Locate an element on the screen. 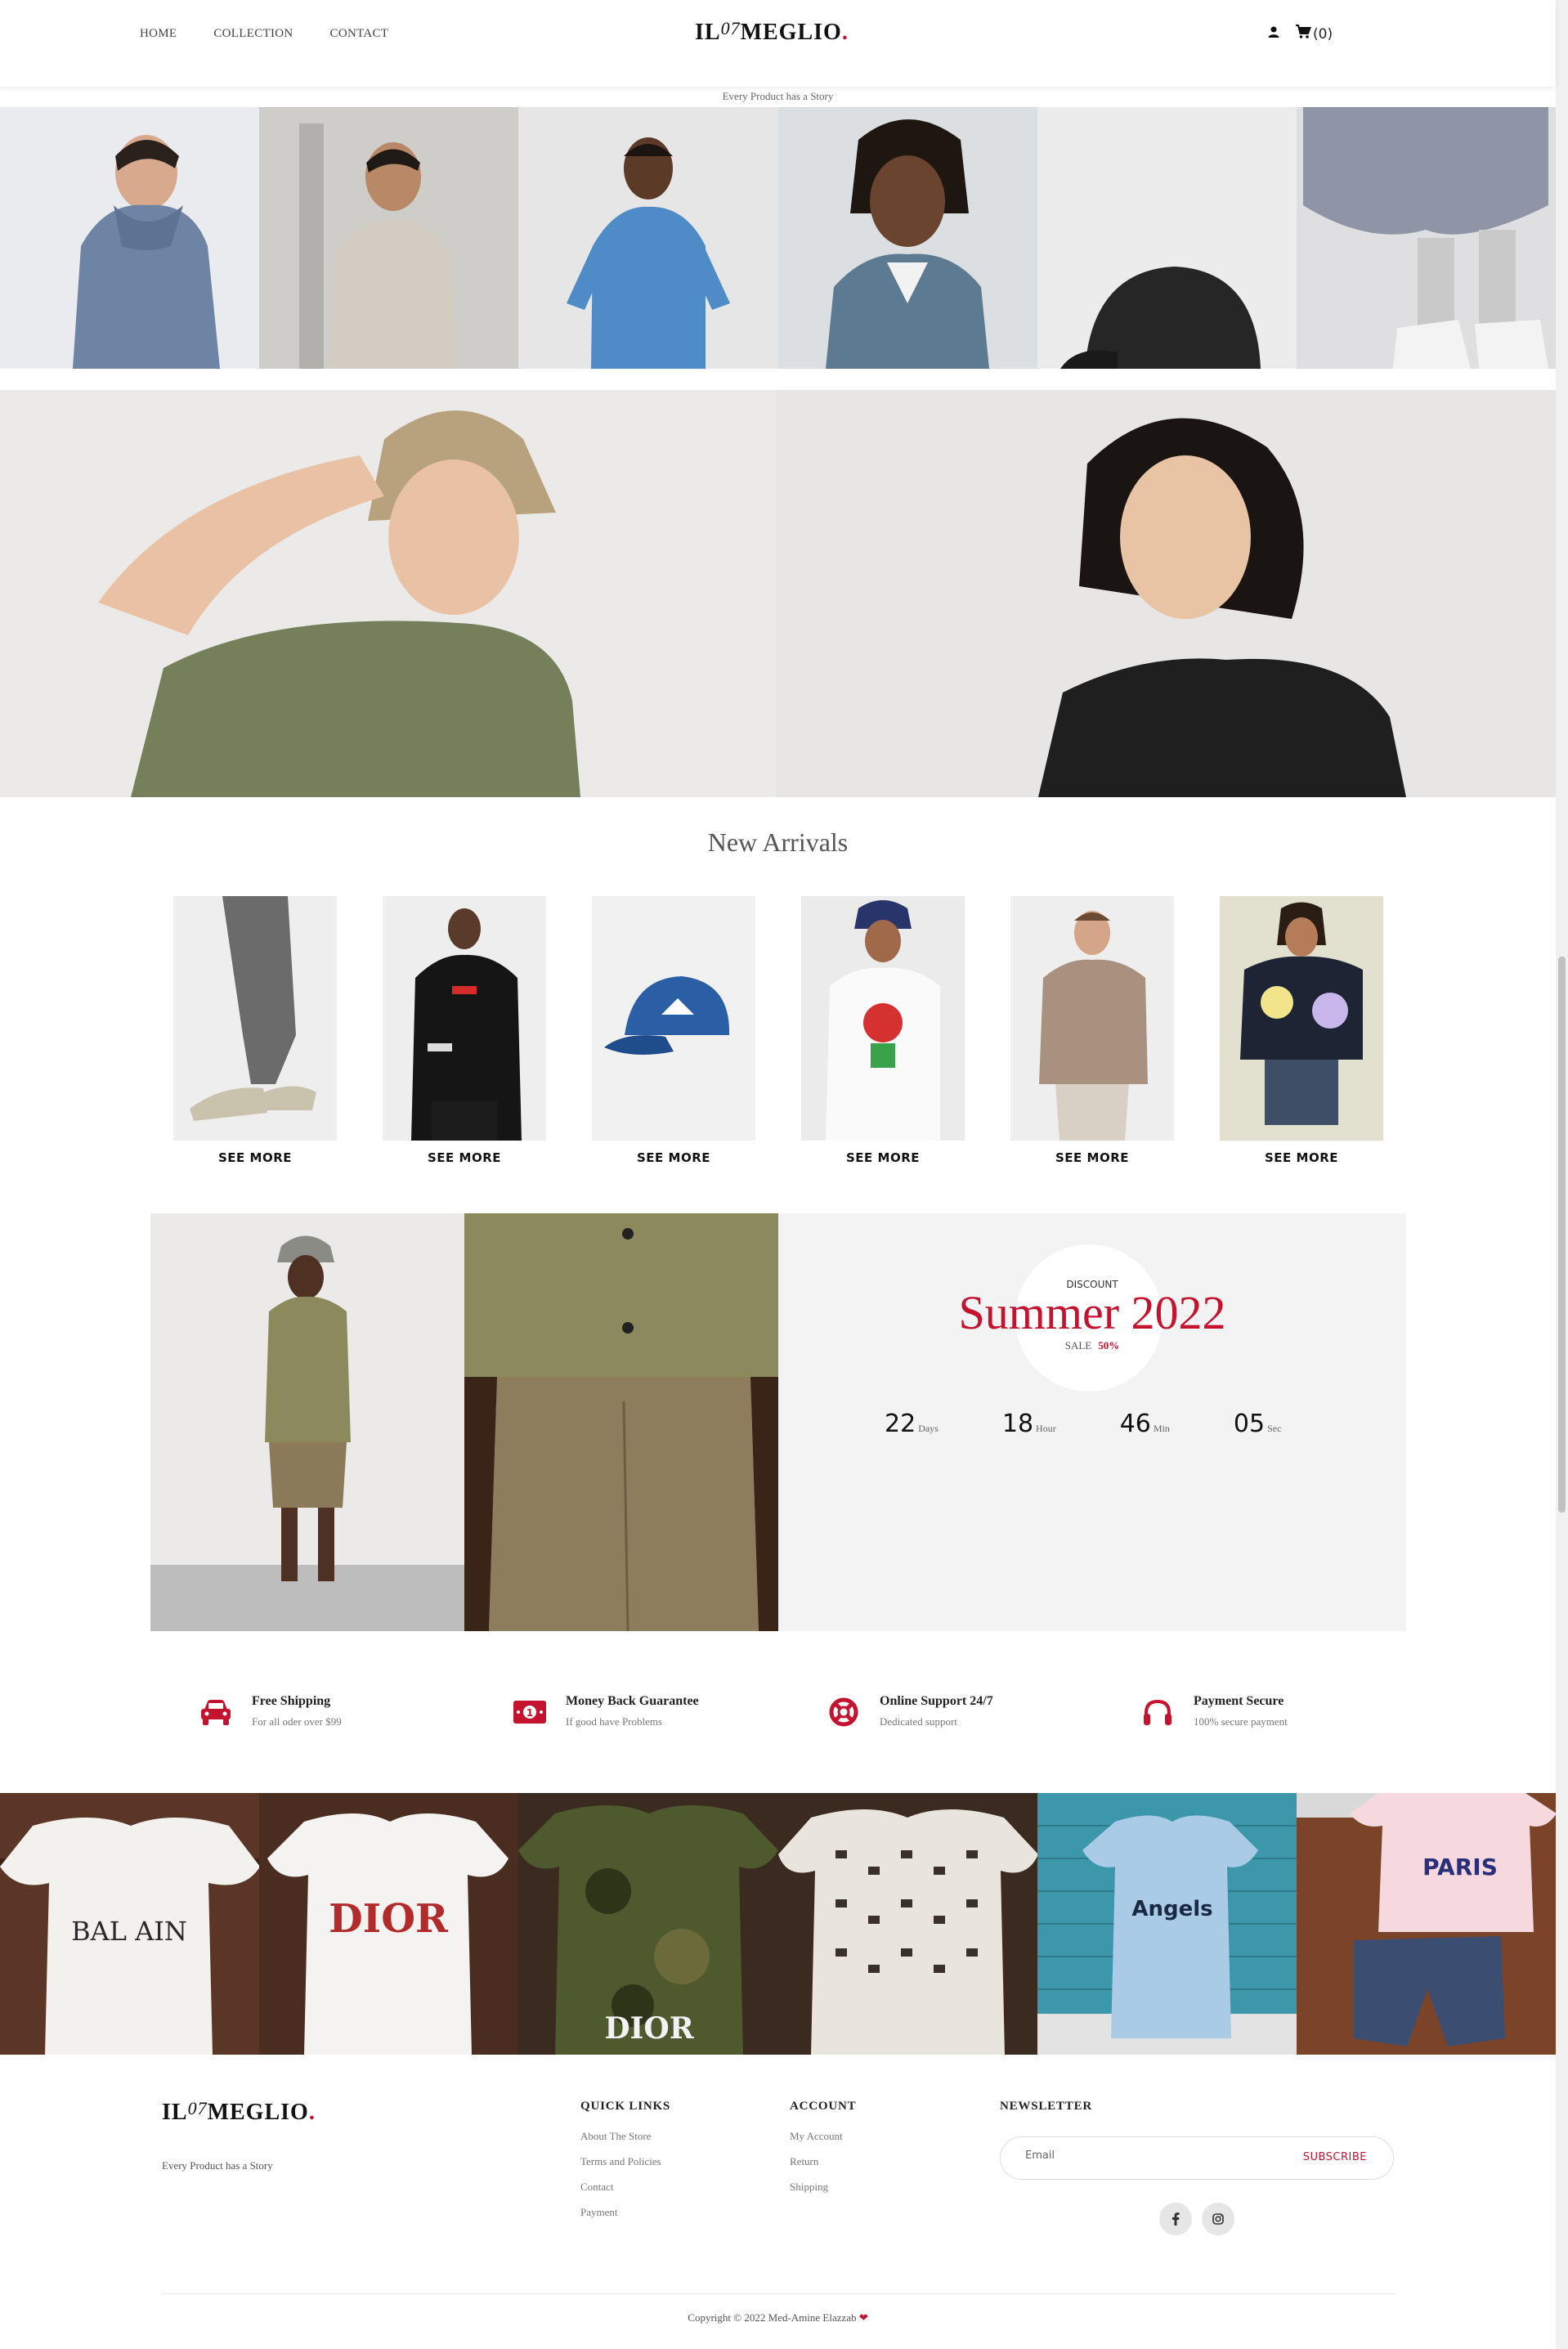 This screenshot has width=1568, height=2349. sale-label: SALE is located at coordinates (1078, 1345).